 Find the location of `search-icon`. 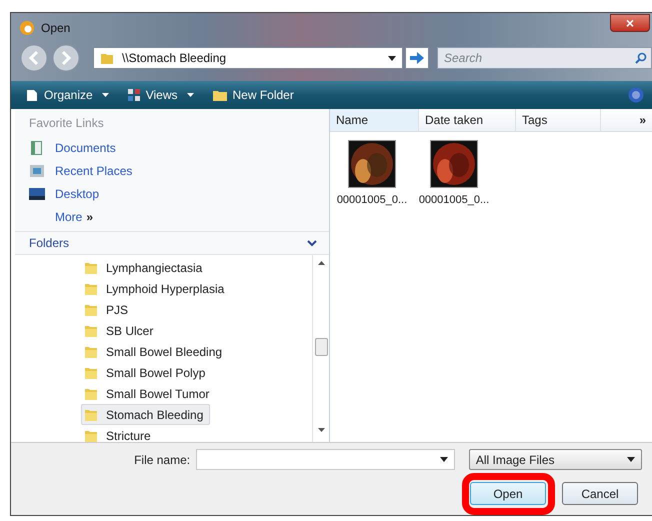

search-icon is located at coordinates (641, 58).